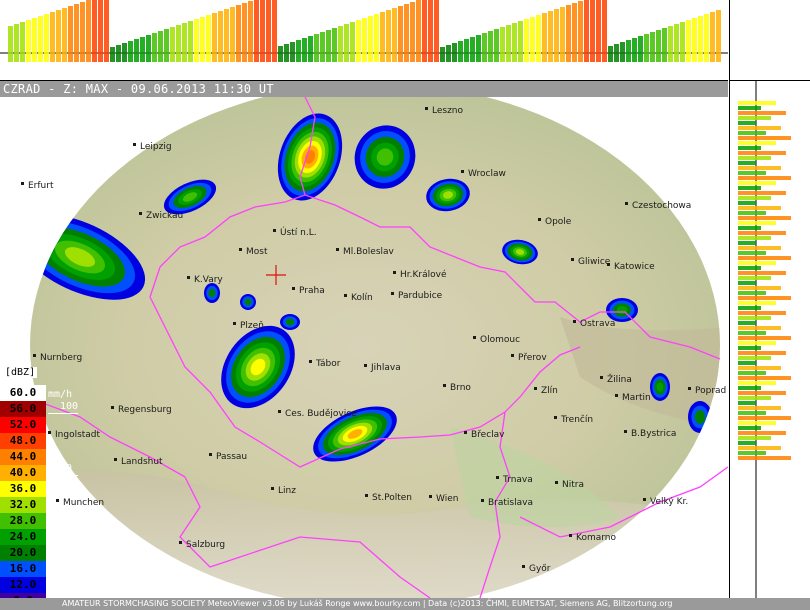  Describe the element at coordinates (385, 368) in the screenshot. I see `city-label: Jihlava` at that location.